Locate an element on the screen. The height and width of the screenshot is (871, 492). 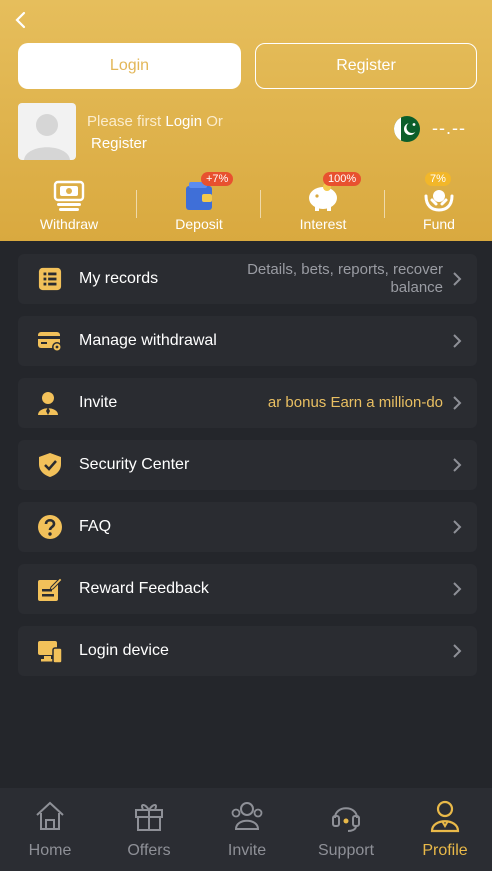
wallet-icon: +7% is located at coordinates (199, 192).